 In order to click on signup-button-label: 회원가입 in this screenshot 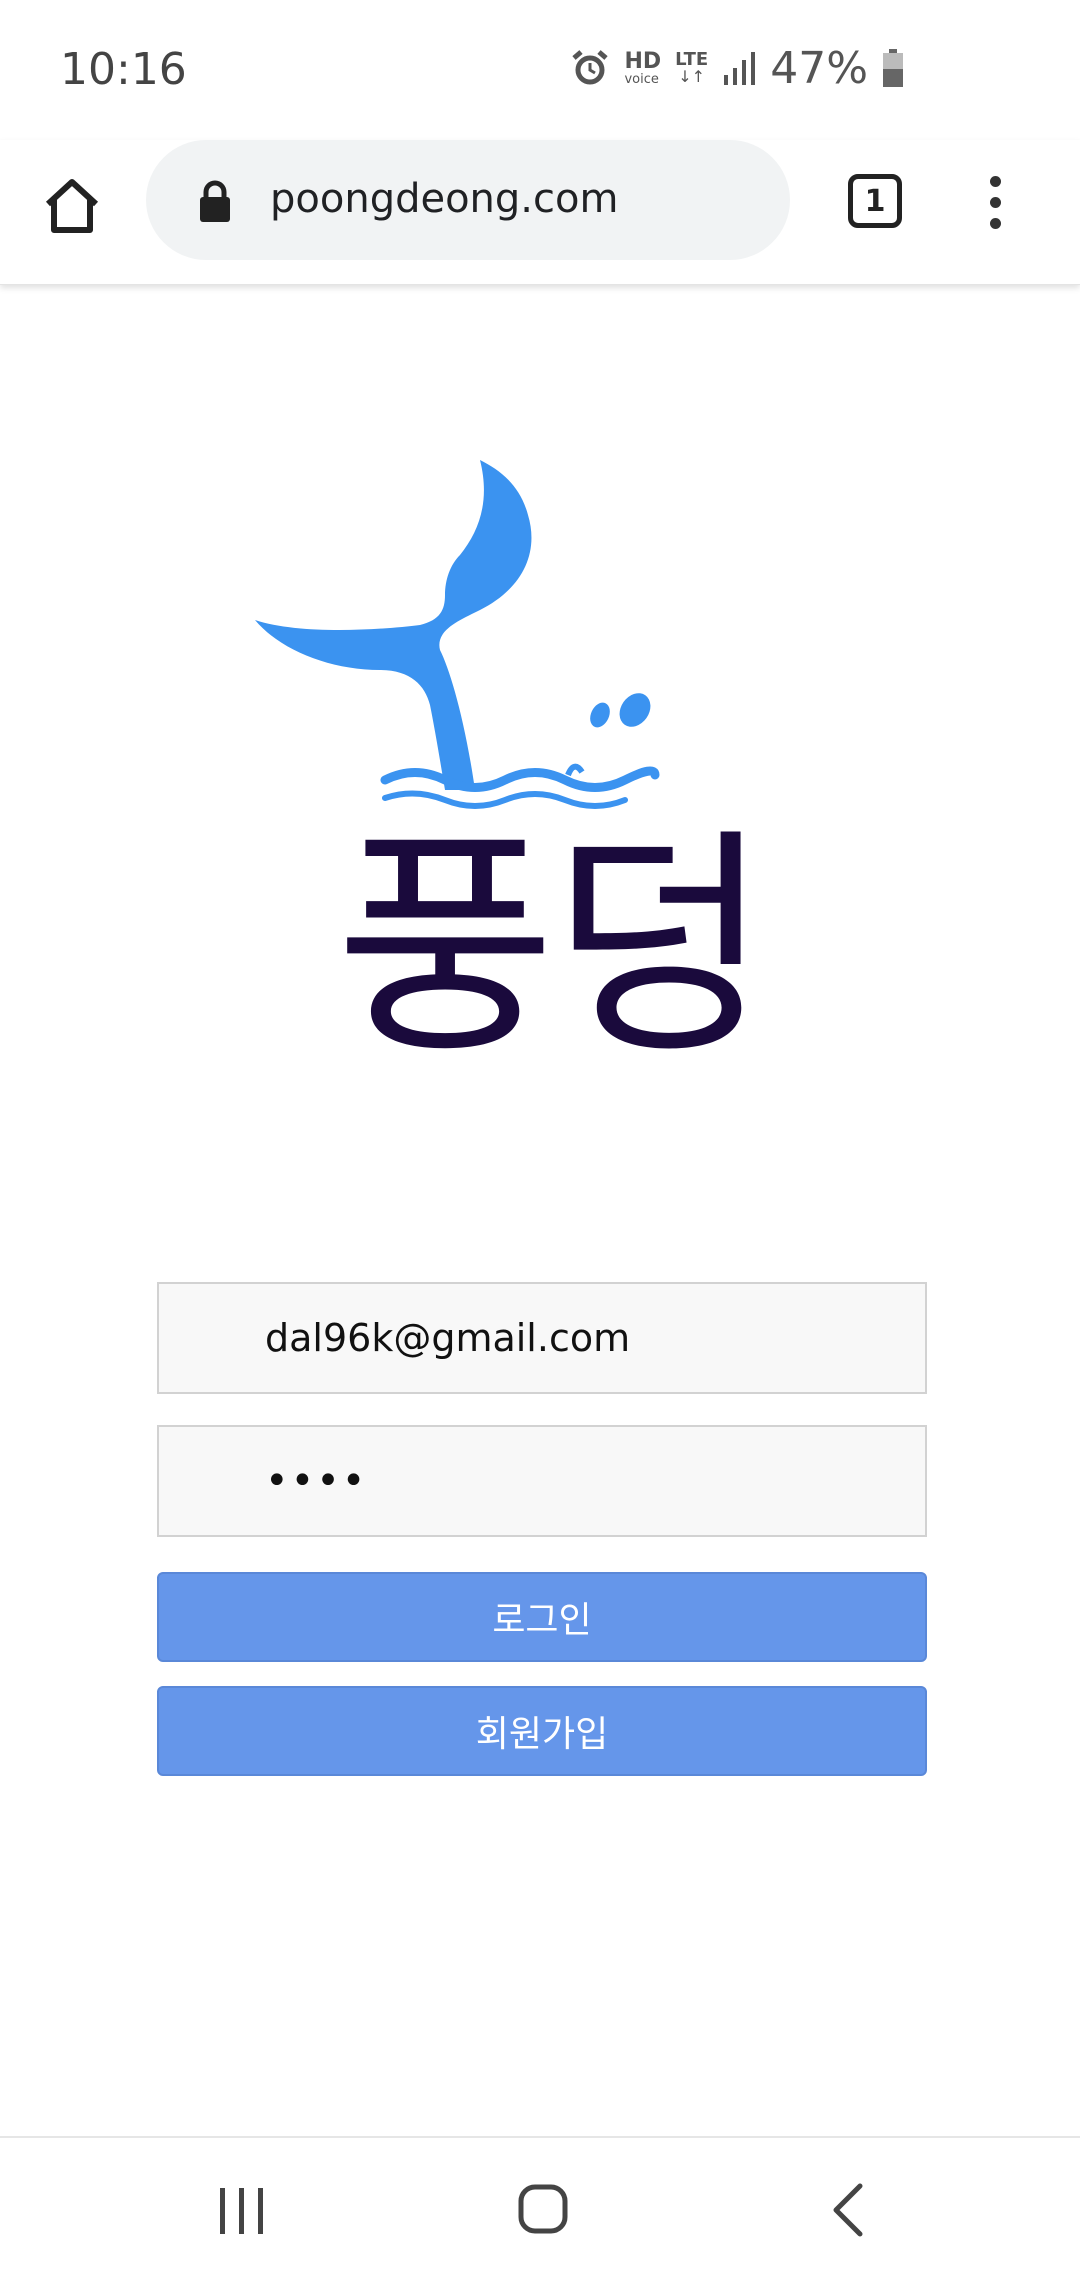, I will do `click(542, 1734)`.